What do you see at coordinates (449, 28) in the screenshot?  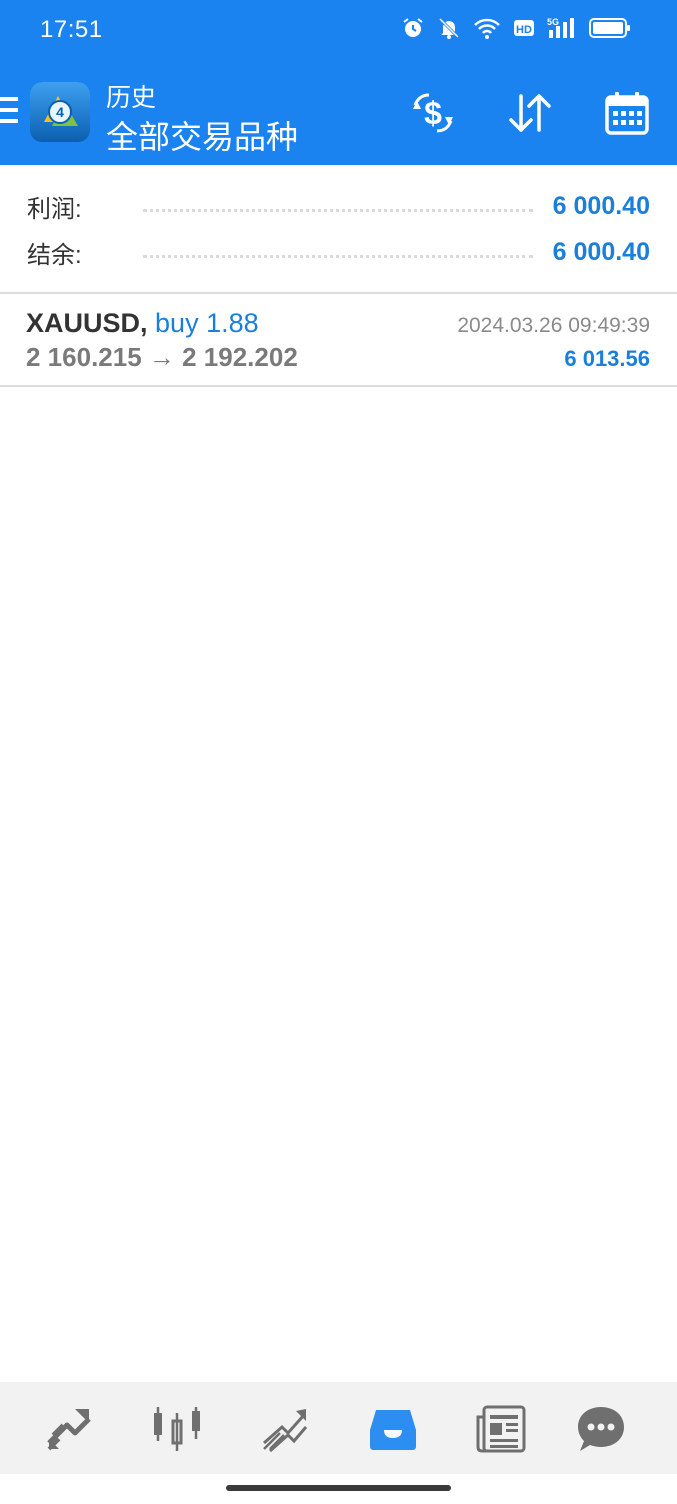 I see `bell-off-icon` at bounding box center [449, 28].